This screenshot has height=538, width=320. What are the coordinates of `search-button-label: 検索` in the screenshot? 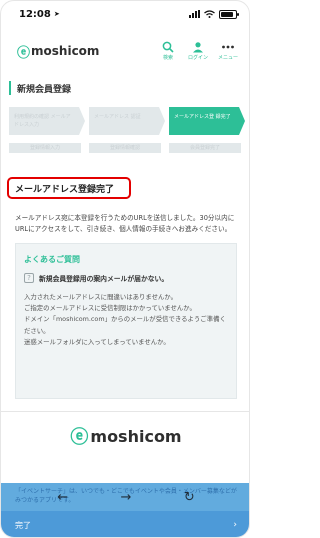 It's located at (167, 58).